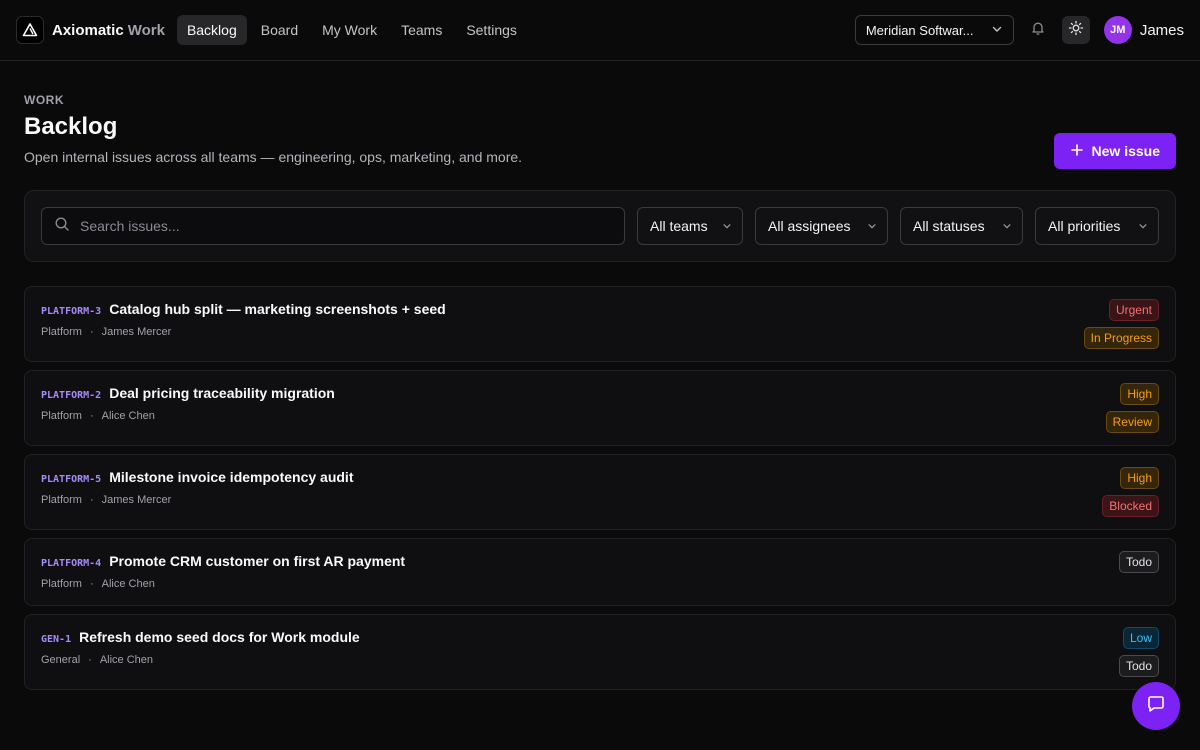  I want to click on bell-icon, so click(1038, 30).